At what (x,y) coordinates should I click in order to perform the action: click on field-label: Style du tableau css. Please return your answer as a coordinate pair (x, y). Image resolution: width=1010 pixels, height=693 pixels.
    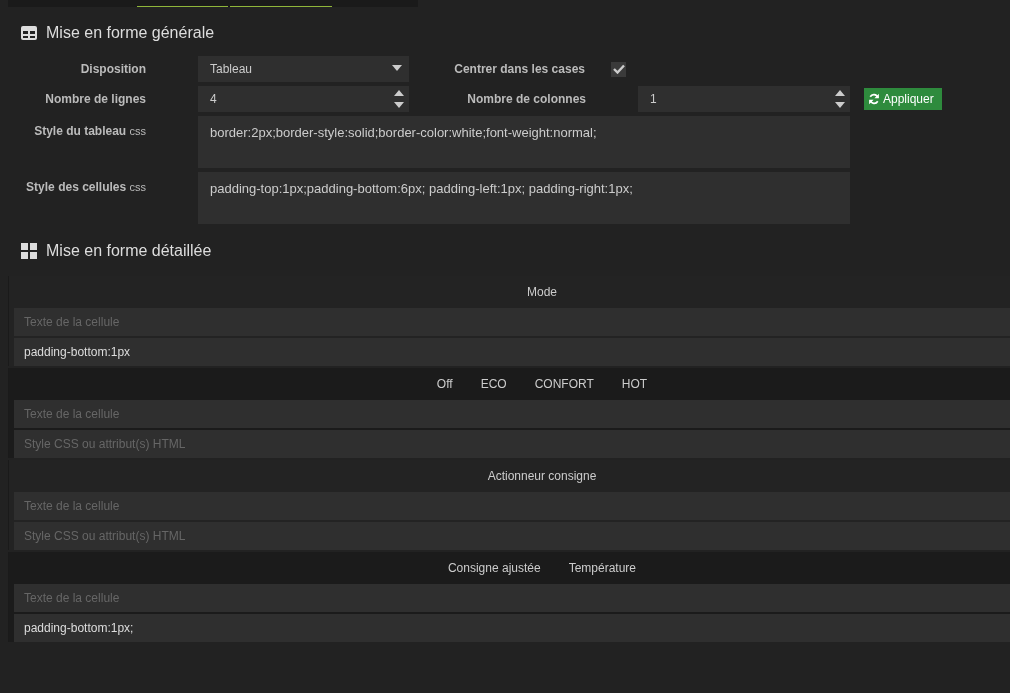
    Looking at the image, I should click on (90, 130).